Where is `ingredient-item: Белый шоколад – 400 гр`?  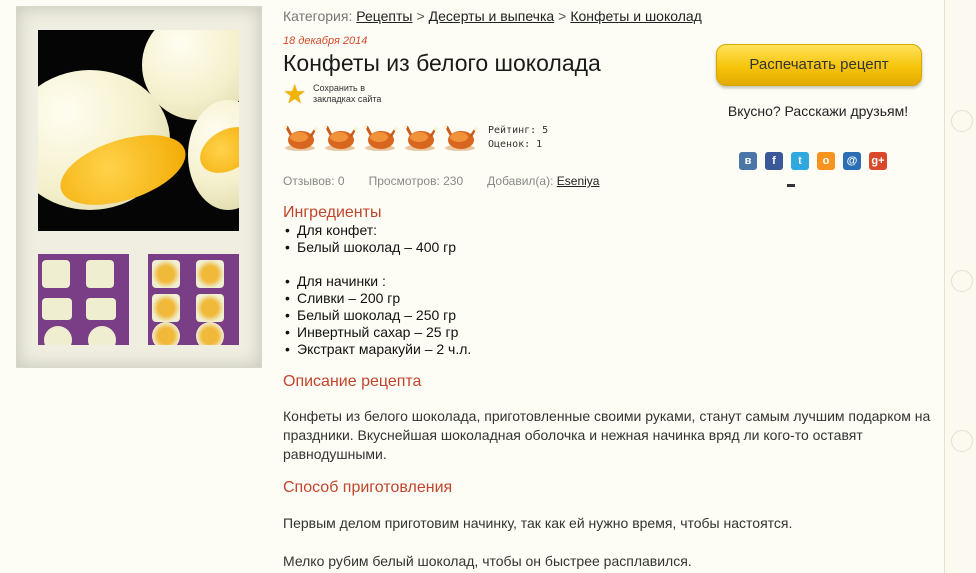 ingredient-item: Белый шоколад – 400 гр is located at coordinates (378, 247).